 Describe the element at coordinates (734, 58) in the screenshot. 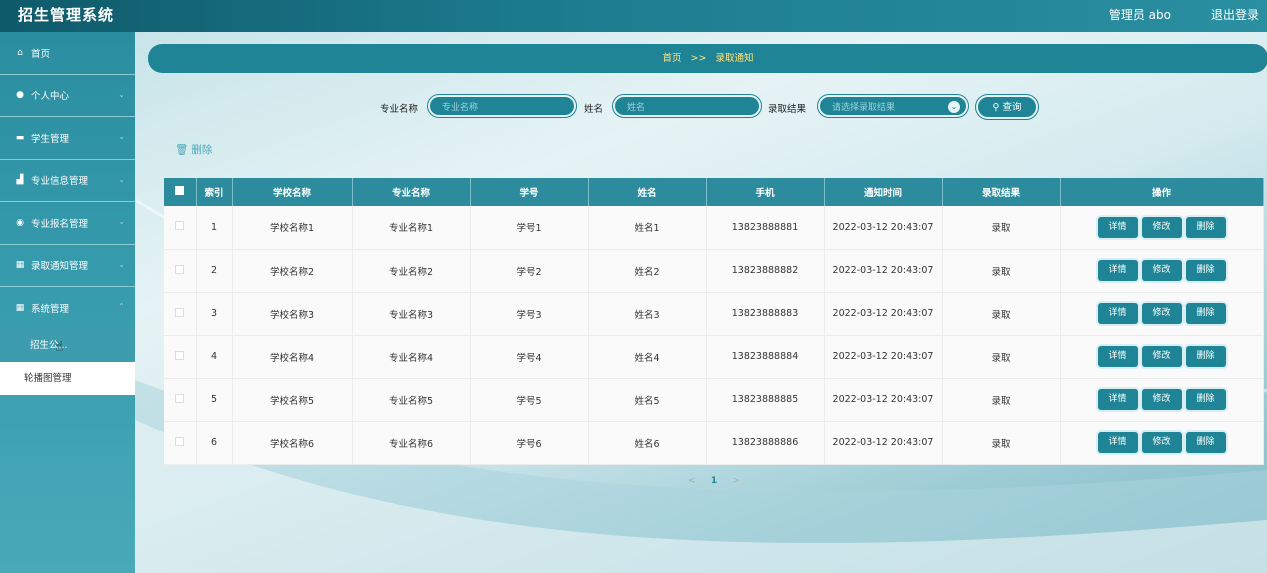

I see `breadcrumb-current: 录取通知` at that location.